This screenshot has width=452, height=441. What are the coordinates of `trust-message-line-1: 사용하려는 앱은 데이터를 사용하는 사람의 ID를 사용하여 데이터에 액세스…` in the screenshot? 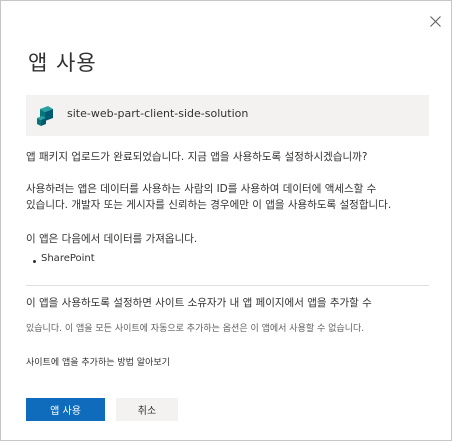 It's located at (201, 189).